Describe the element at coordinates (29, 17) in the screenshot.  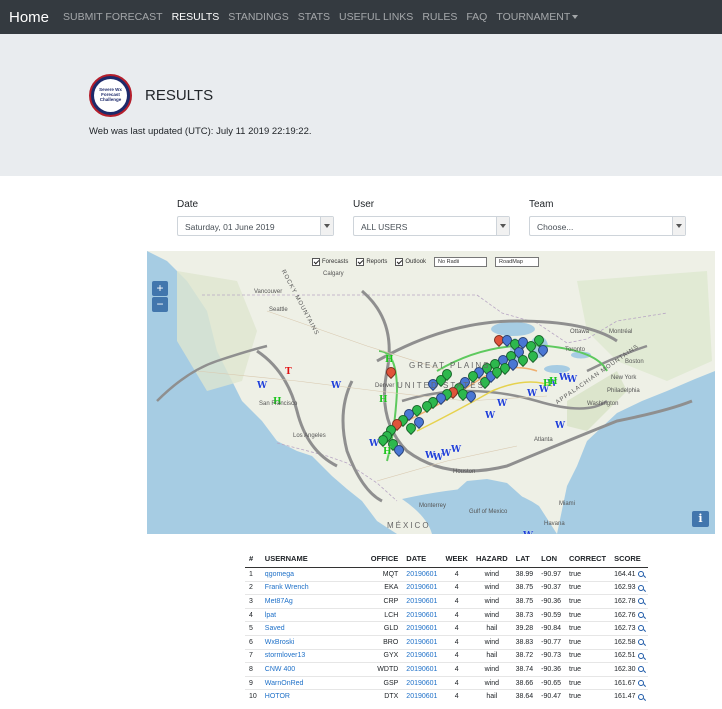
I see `nav-home-link: Home` at that location.